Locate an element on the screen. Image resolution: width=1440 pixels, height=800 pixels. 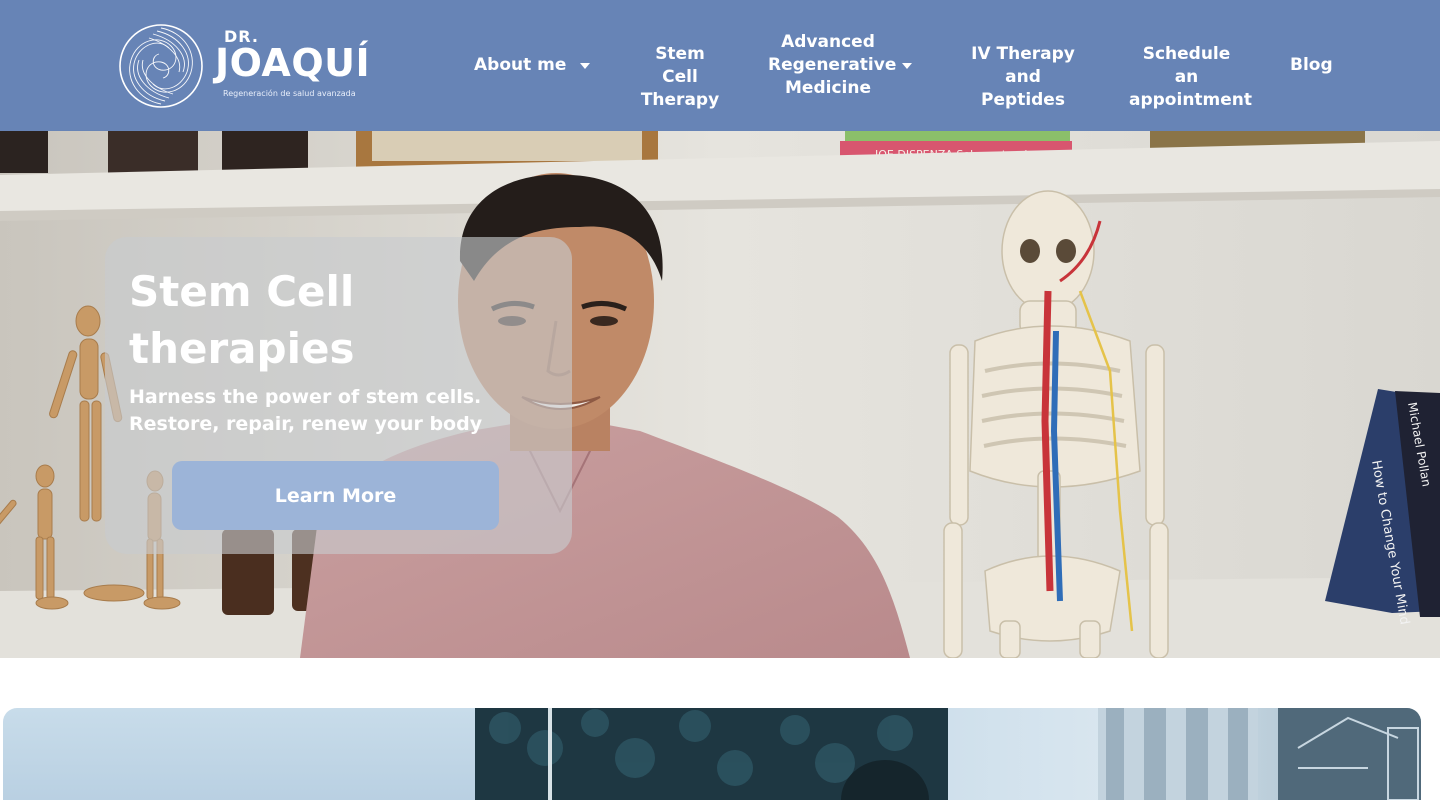
nav-label: Blog is located at coordinates (1311, 65).